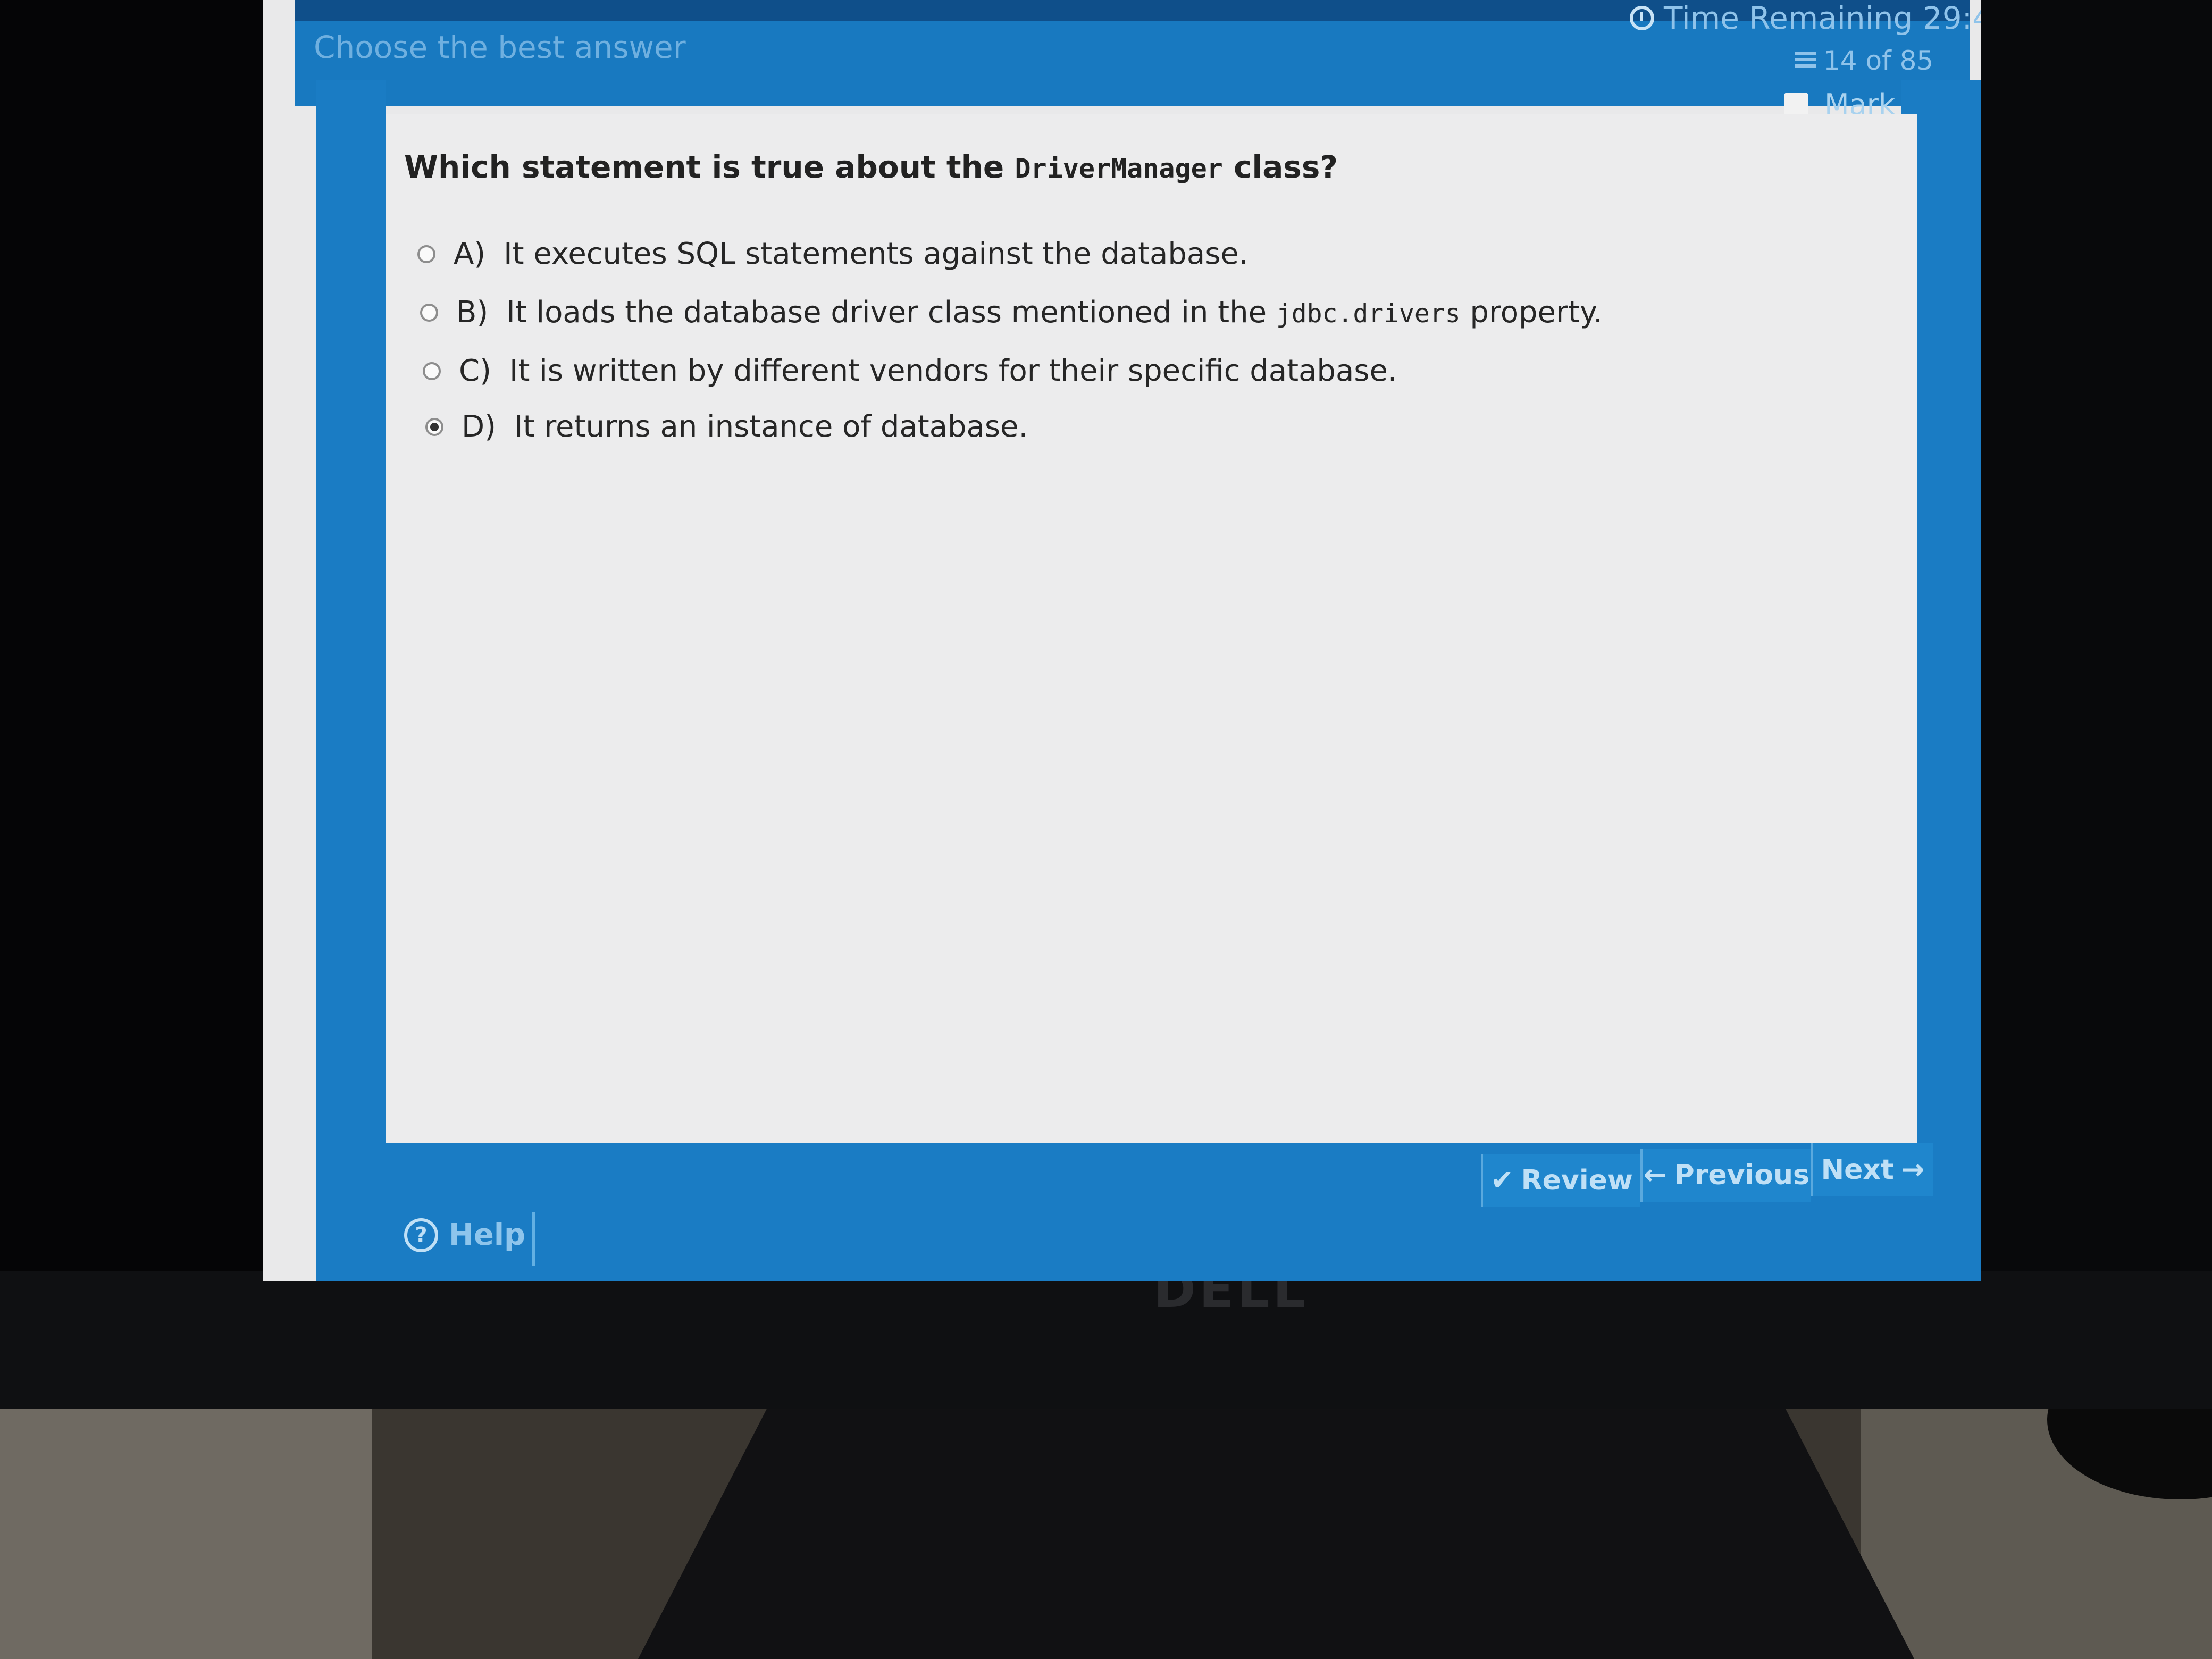  Describe the element at coordinates (1796, 104) in the screenshot. I see `mark-checkbox` at that location.